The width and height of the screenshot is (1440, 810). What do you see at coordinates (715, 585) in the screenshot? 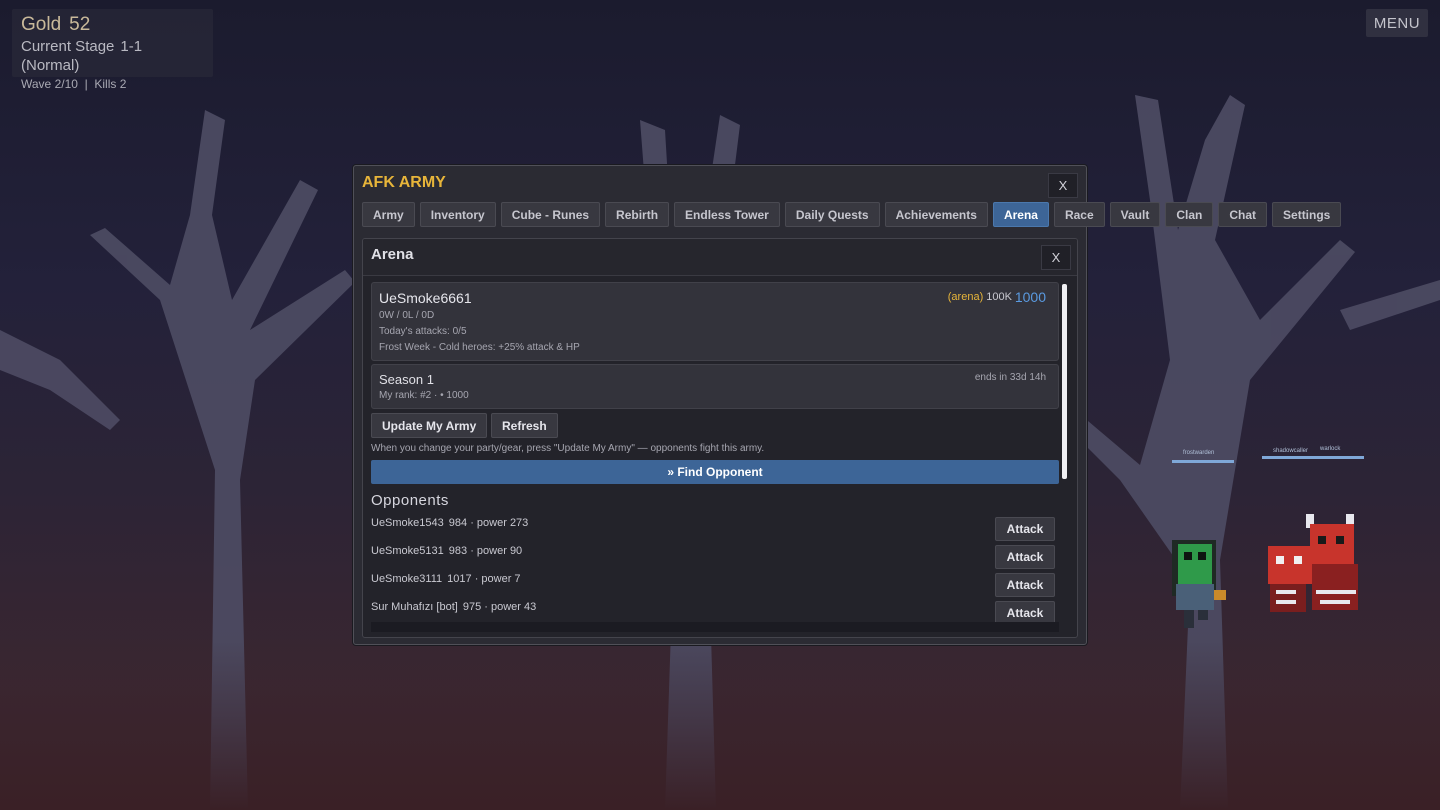
I see `opponent-row: UeSmoke3111 1017 · power 7 Attack` at bounding box center [715, 585].